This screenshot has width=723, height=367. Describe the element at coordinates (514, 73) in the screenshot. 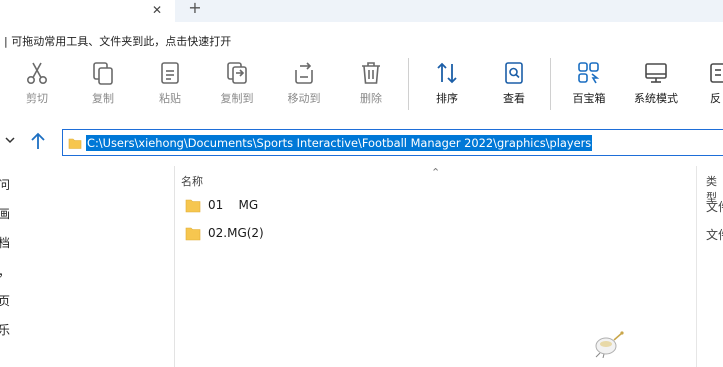

I see `view-icon` at that location.